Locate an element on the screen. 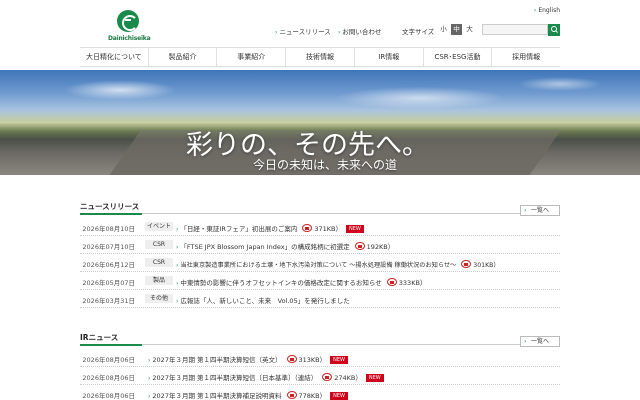  nav-recruit: 採用情報 is located at coordinates (525, 57).